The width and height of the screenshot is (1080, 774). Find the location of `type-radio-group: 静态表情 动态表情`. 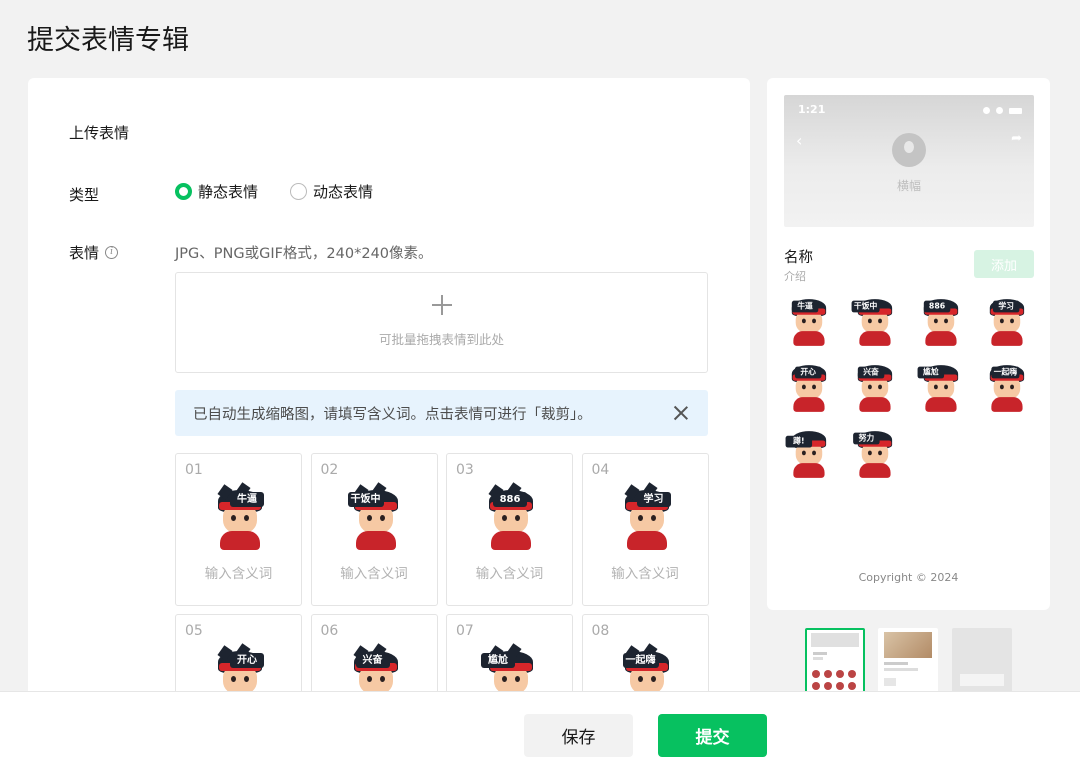

type-radio-group: 静态表情 动态表情 is located at coordinates (274, 191).